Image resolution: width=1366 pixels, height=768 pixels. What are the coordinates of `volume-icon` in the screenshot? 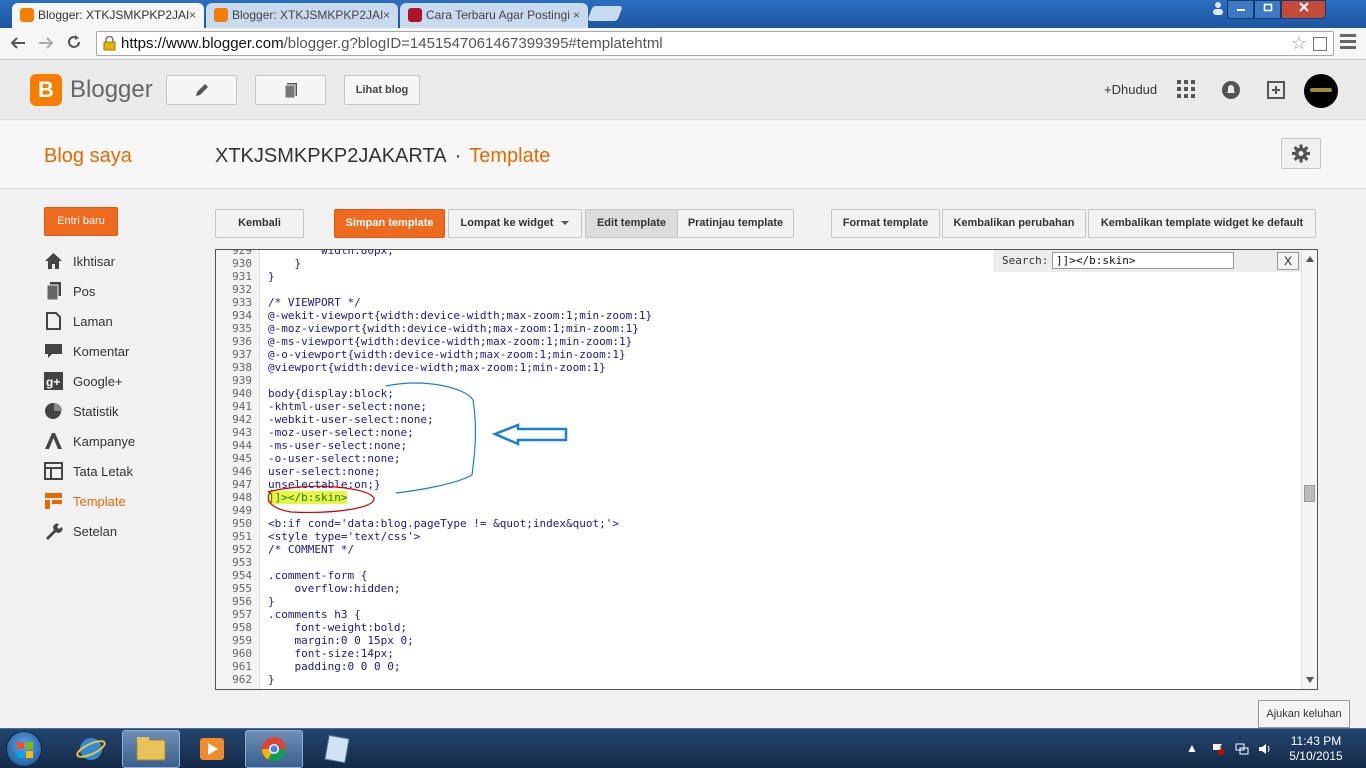 It's located at (1265, 749).